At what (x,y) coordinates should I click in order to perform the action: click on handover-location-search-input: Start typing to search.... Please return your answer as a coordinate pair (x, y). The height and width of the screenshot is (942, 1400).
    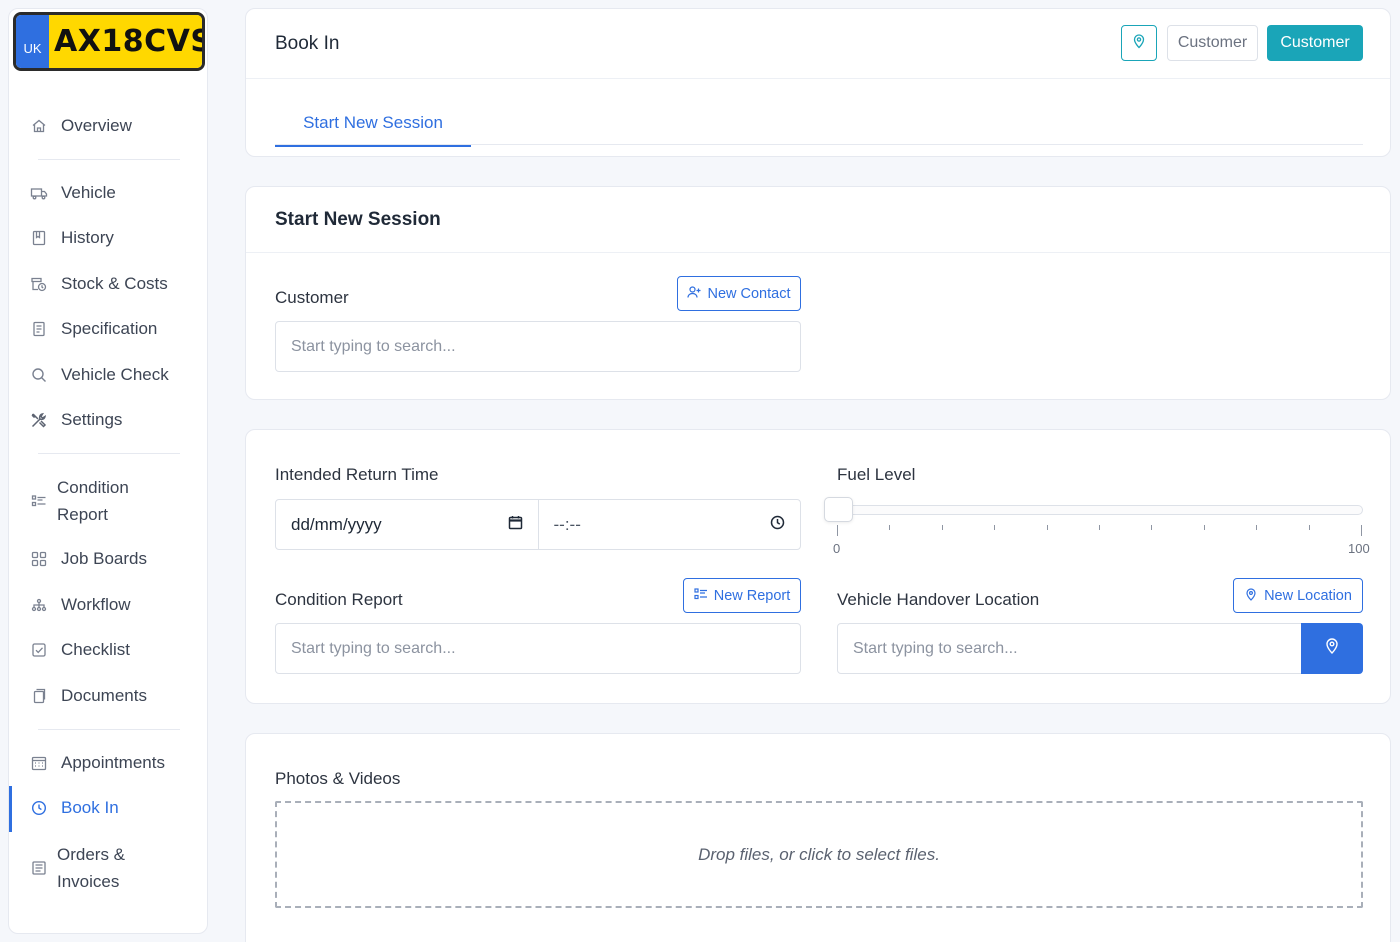
    Looking at the image, I should click on (1070, 648).